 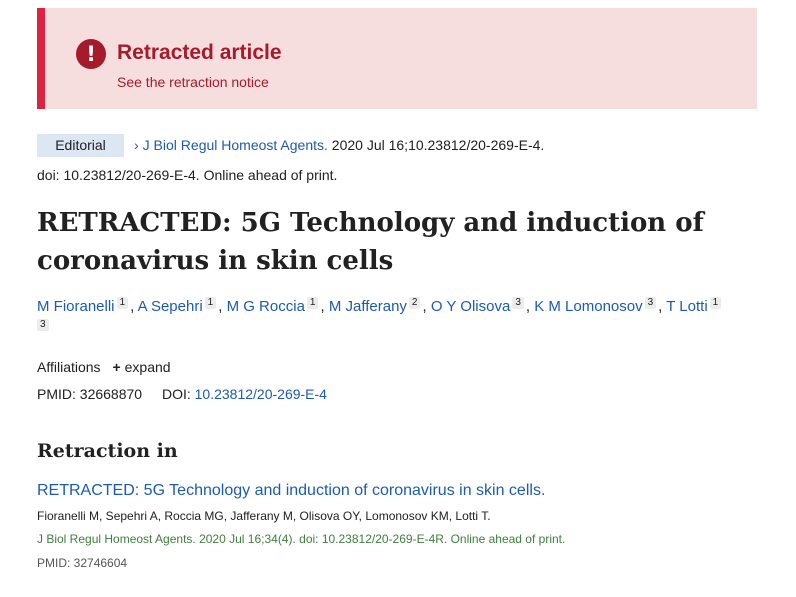 I want to click on journal-link: J Biol Regul Homeost Agents., so click(x=235, y=145).